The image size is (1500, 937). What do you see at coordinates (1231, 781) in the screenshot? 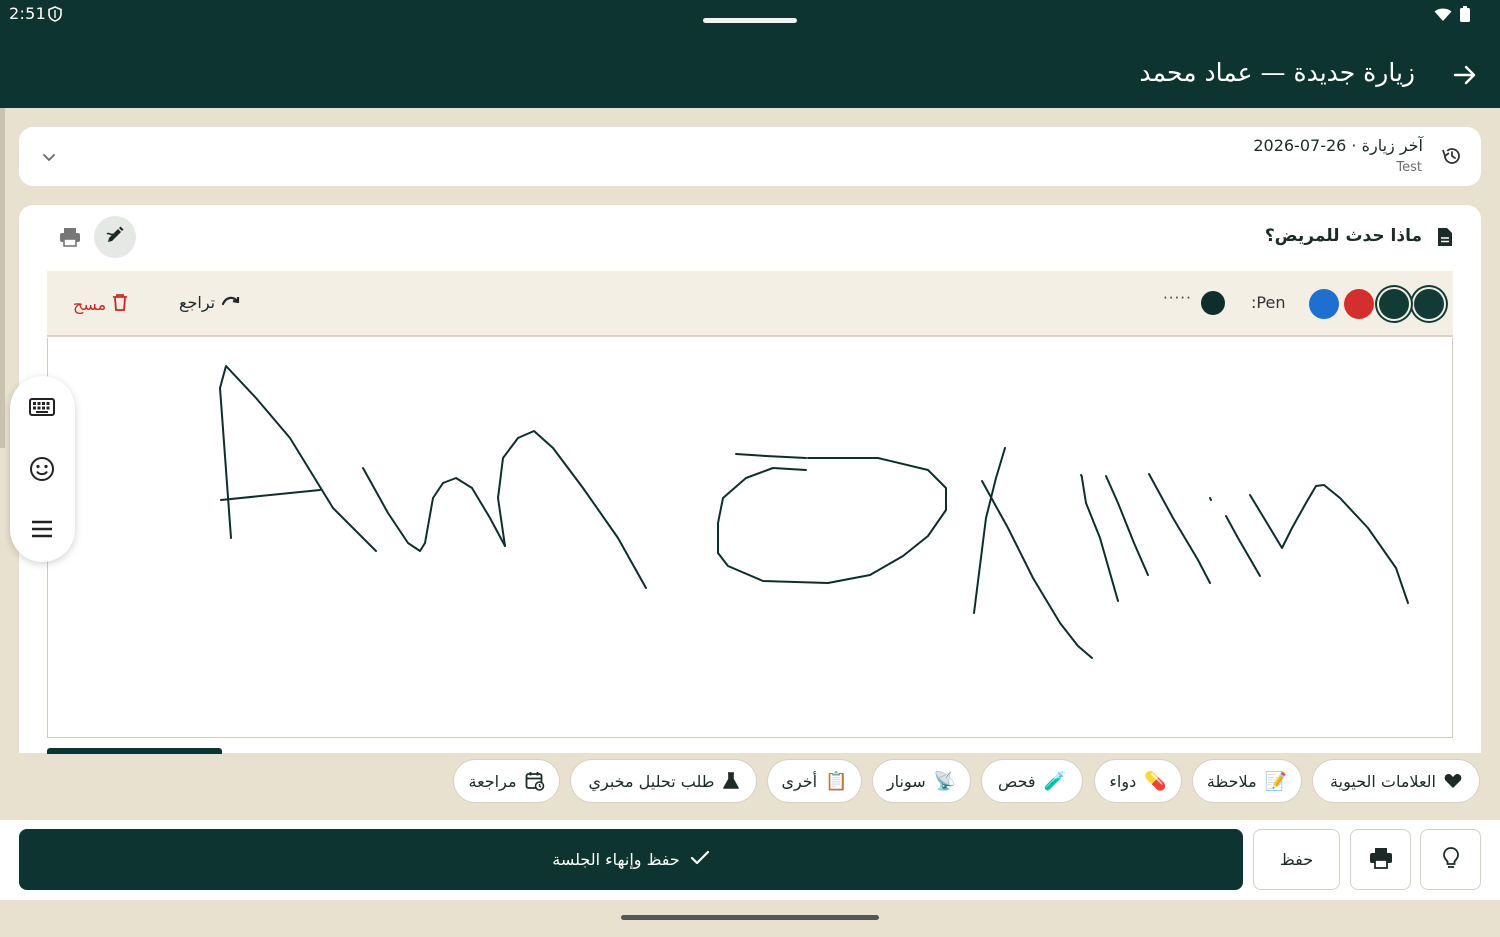
I see `chip-label: ملاحظة` at bounding box center [1231, 781].